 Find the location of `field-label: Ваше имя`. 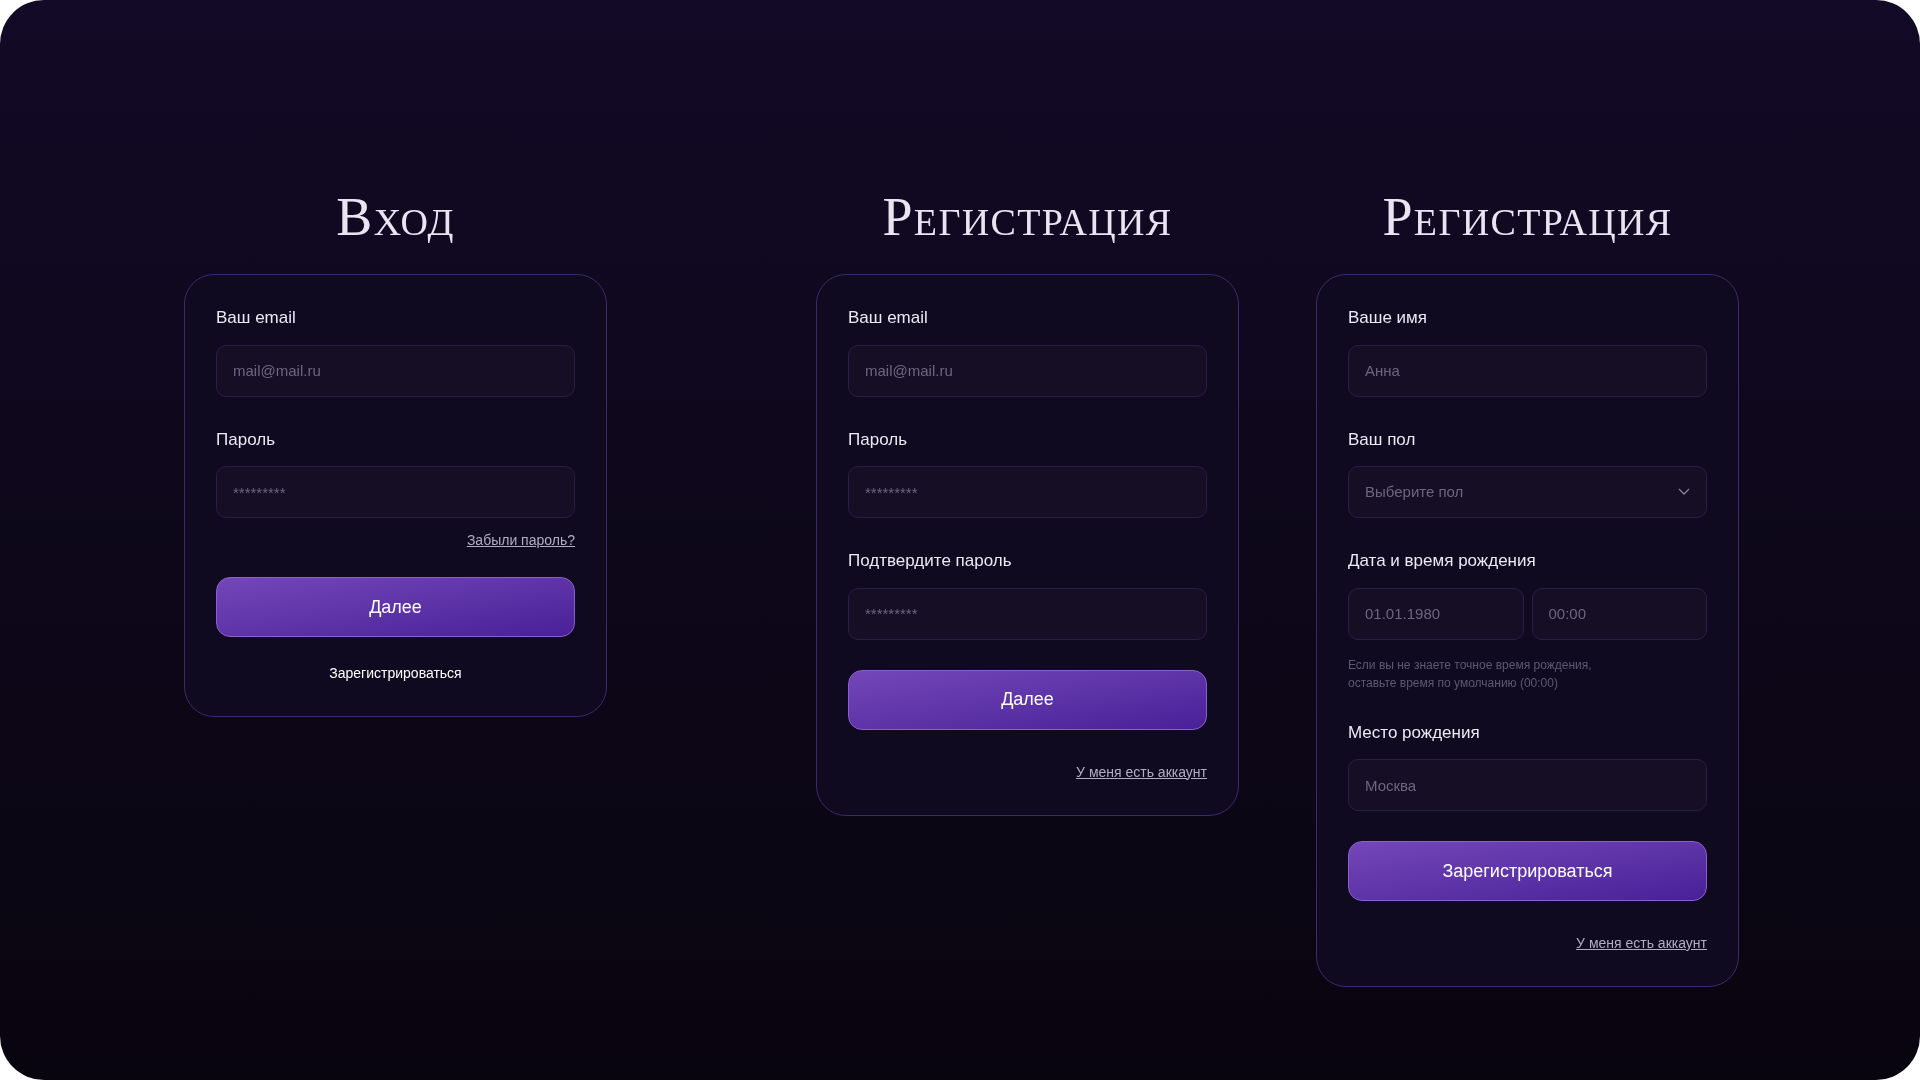

field-label: Ваше имя is located at coordinates (1387, 318).